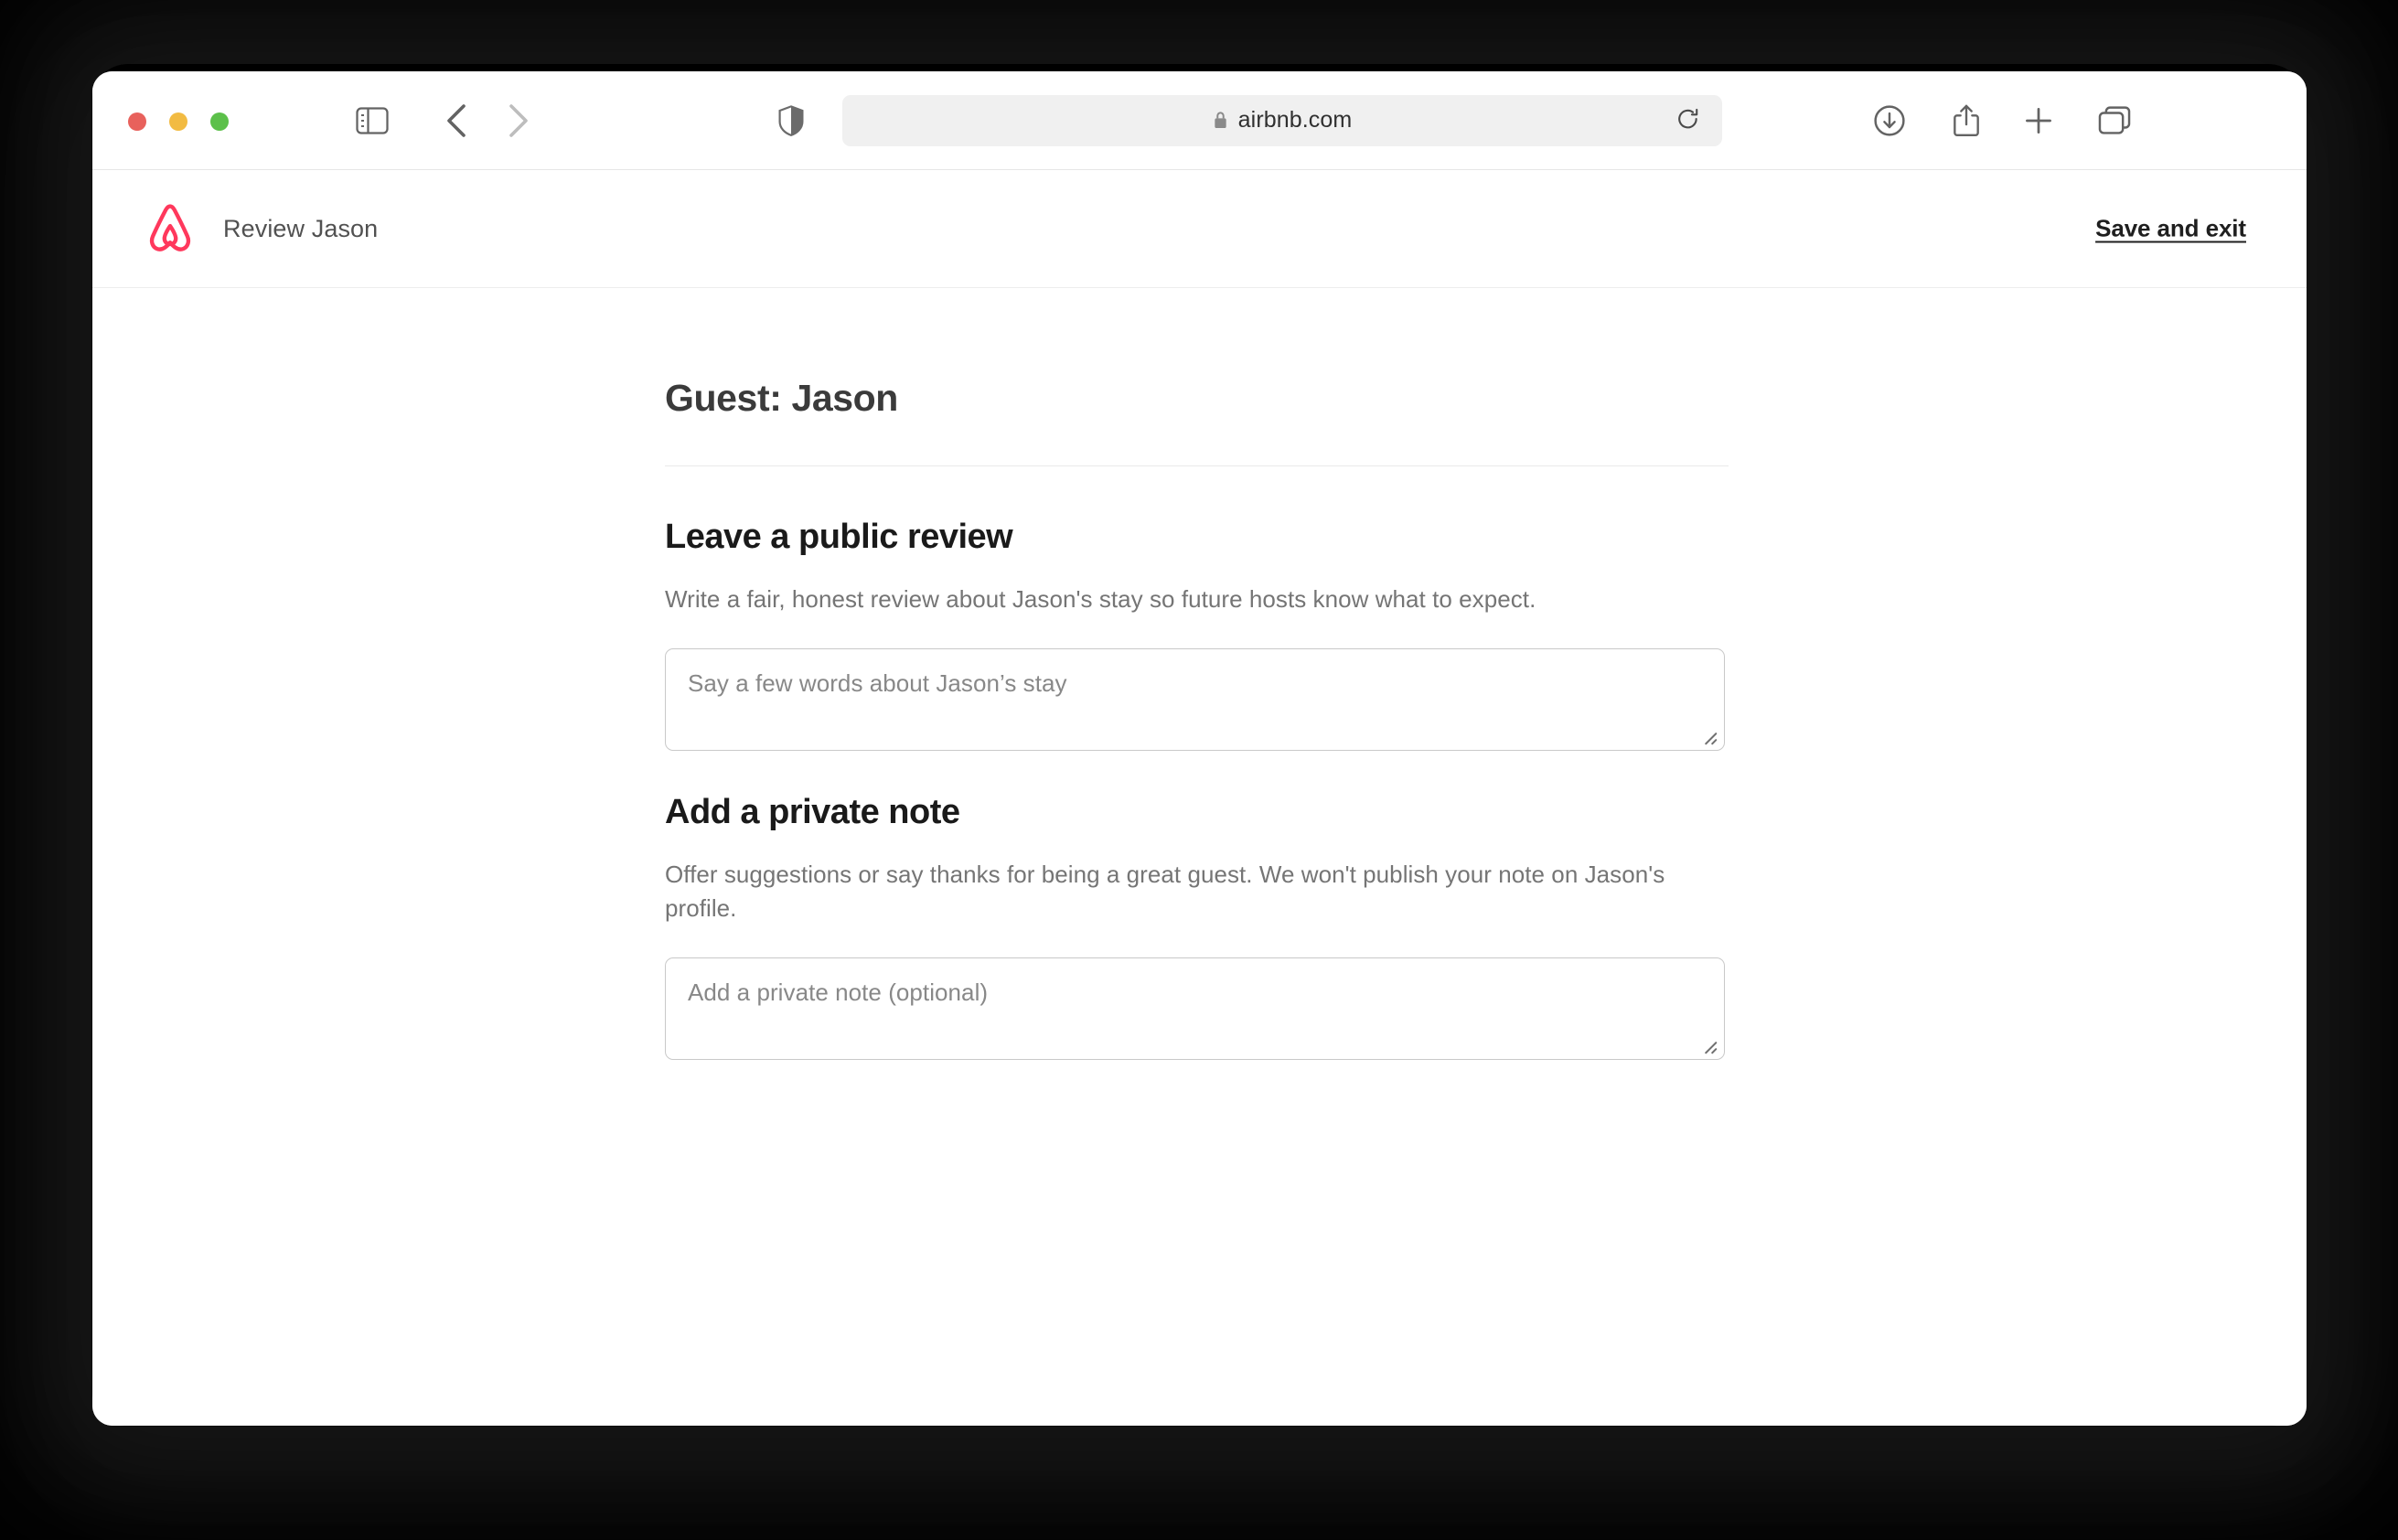  I want to click on zoom-window-button, so click(220, 121).